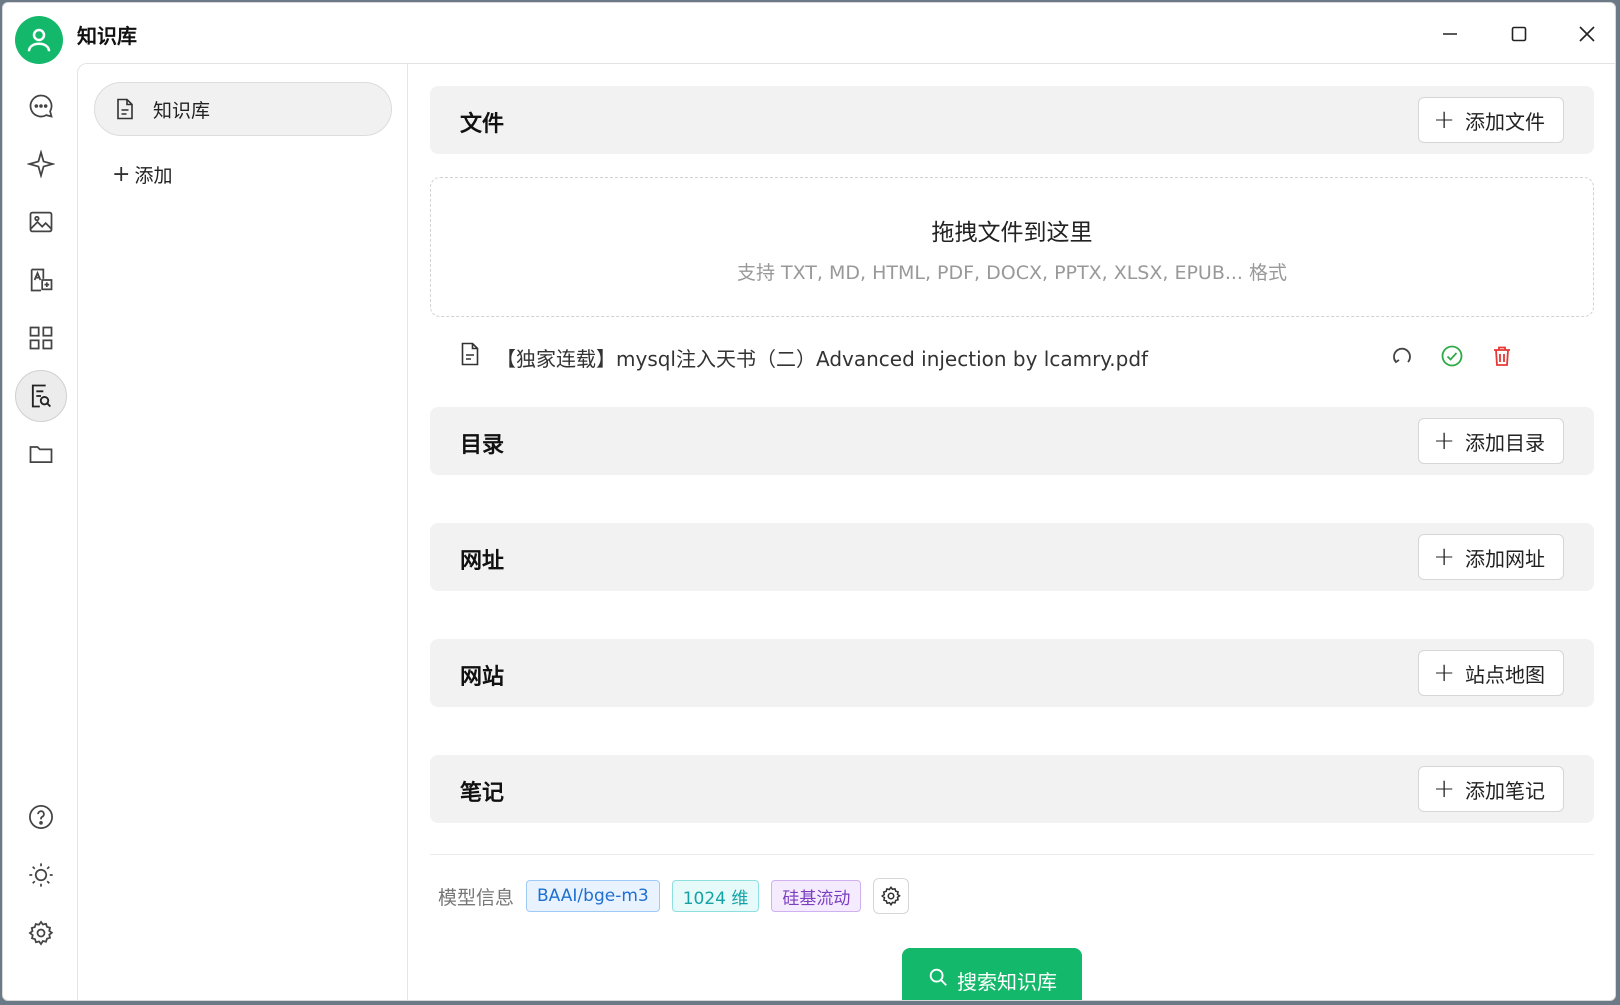 This screenshot has width=1620, height=1005. I want to click on files-section-header: 文件 + 添加文件, so click(1012, 120).